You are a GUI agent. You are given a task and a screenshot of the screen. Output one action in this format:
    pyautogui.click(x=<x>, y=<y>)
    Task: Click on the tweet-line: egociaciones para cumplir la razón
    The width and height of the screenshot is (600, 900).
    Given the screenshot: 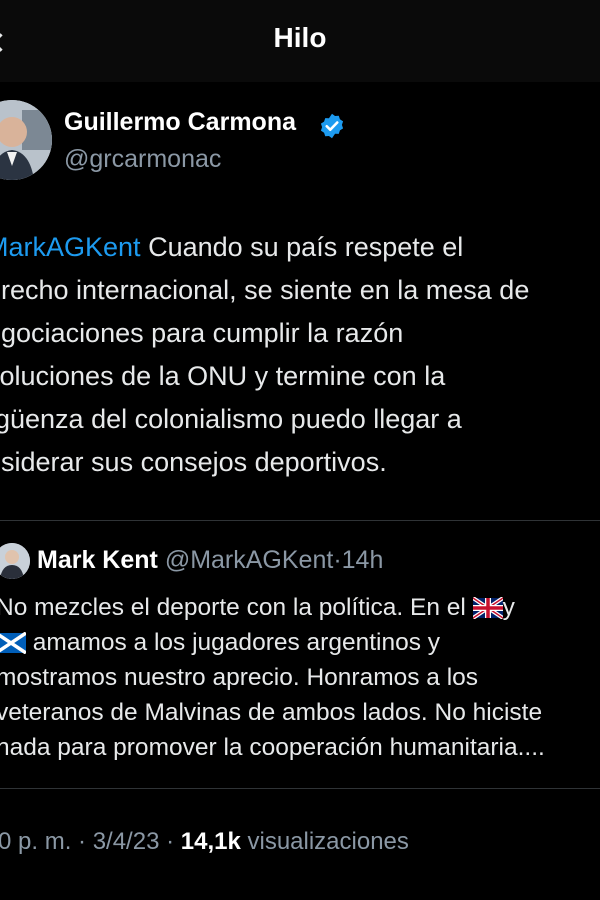 What is the action you would take?
    pyautogui.click(x=202, y=333)
    